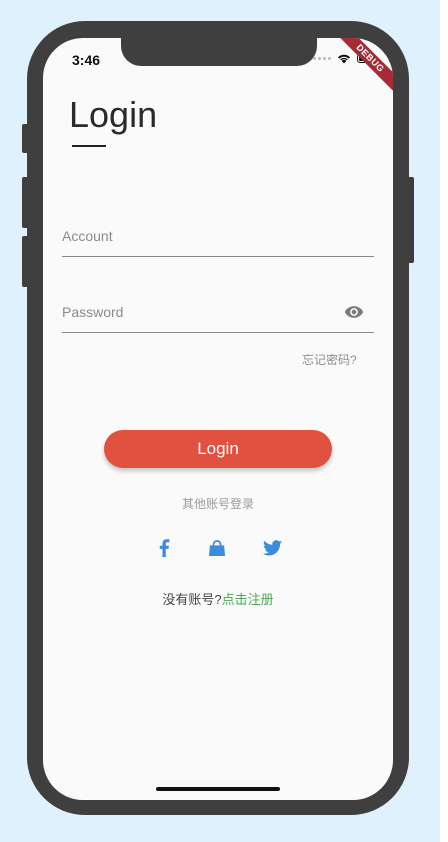  I want to click on account-field, so click(218, 236).